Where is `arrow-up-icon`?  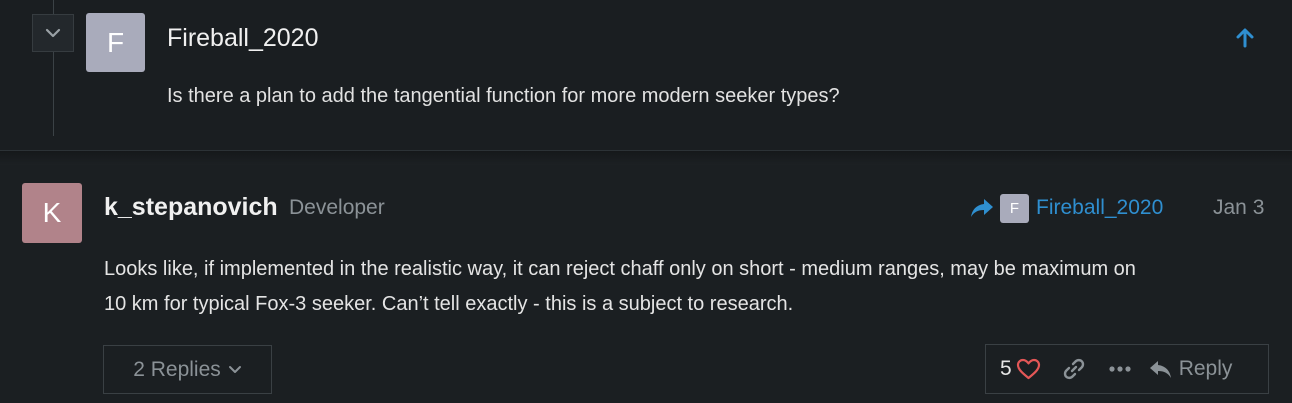 arrow-up-icon is located at coordinates (1245, 38).